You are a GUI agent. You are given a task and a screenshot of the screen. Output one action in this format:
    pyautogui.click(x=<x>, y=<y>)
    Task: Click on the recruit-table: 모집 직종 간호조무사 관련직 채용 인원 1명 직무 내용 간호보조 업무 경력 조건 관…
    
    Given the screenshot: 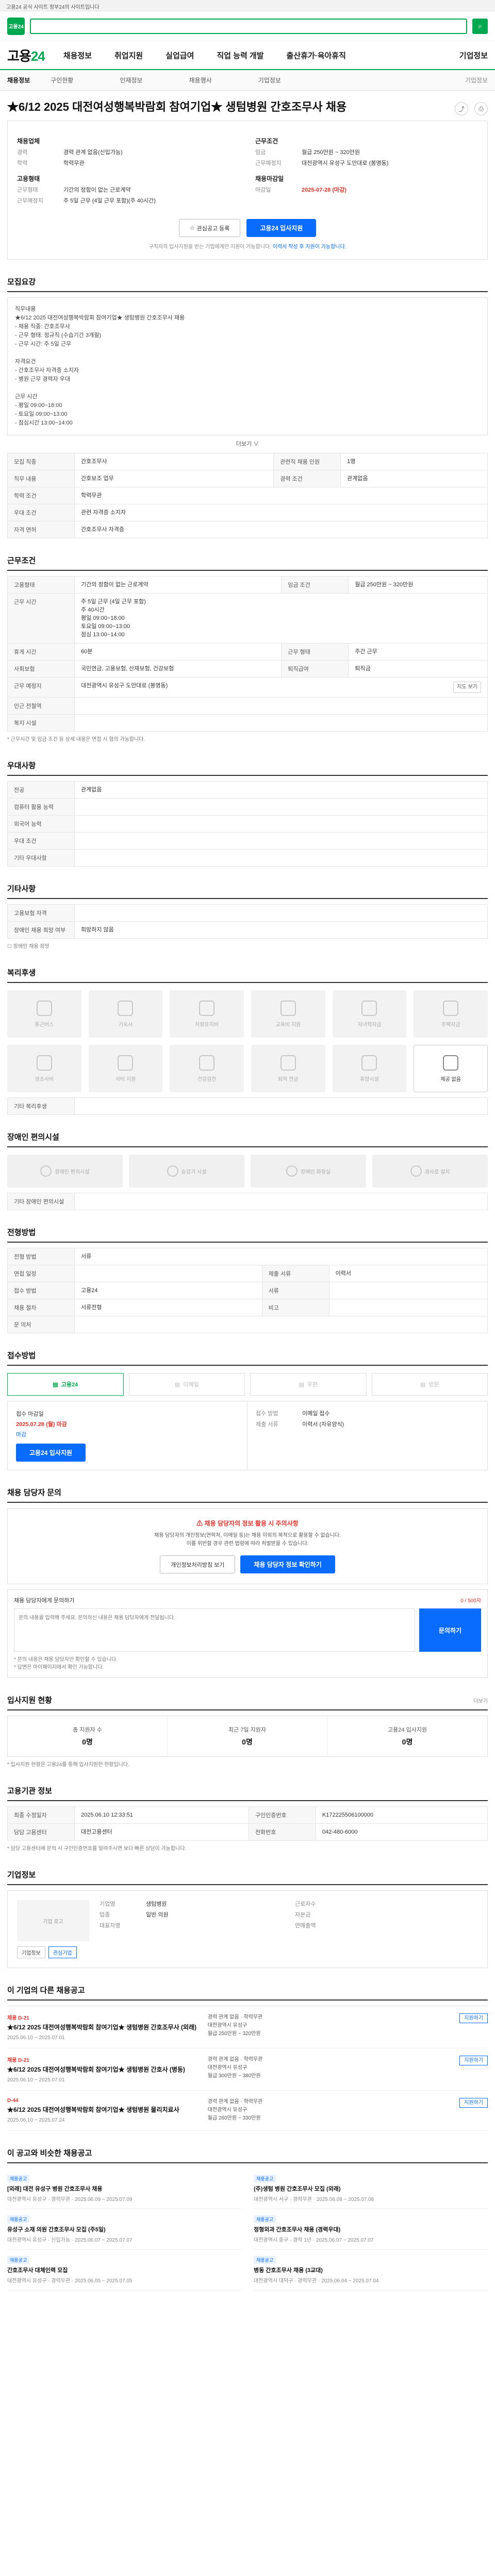 What is the action you would take?
    pyautogui.click(x=247, y=495)
    